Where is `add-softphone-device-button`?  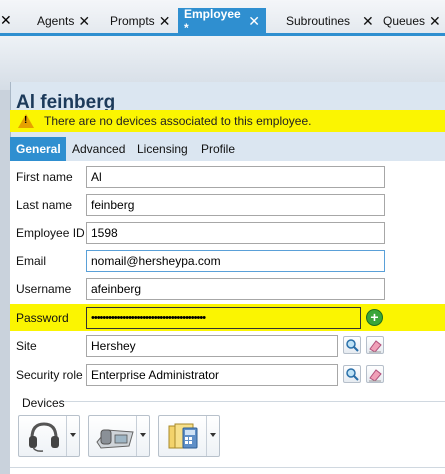
add-softphone-device-button is located at coordinates (189, 436).